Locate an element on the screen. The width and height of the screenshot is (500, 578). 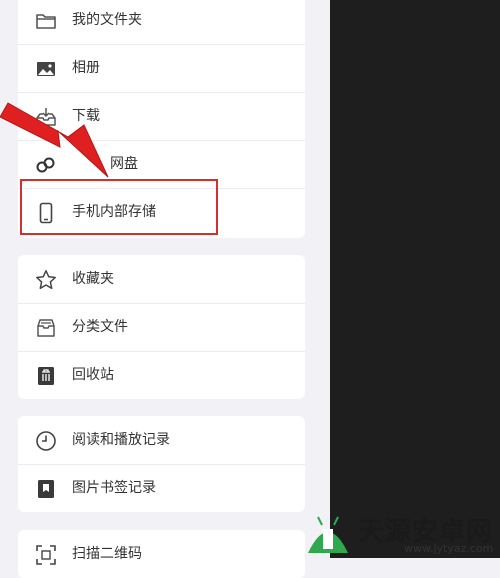
watermark: 天源安卓网 www.jytyaz.com is located at coordinates (400, 531).